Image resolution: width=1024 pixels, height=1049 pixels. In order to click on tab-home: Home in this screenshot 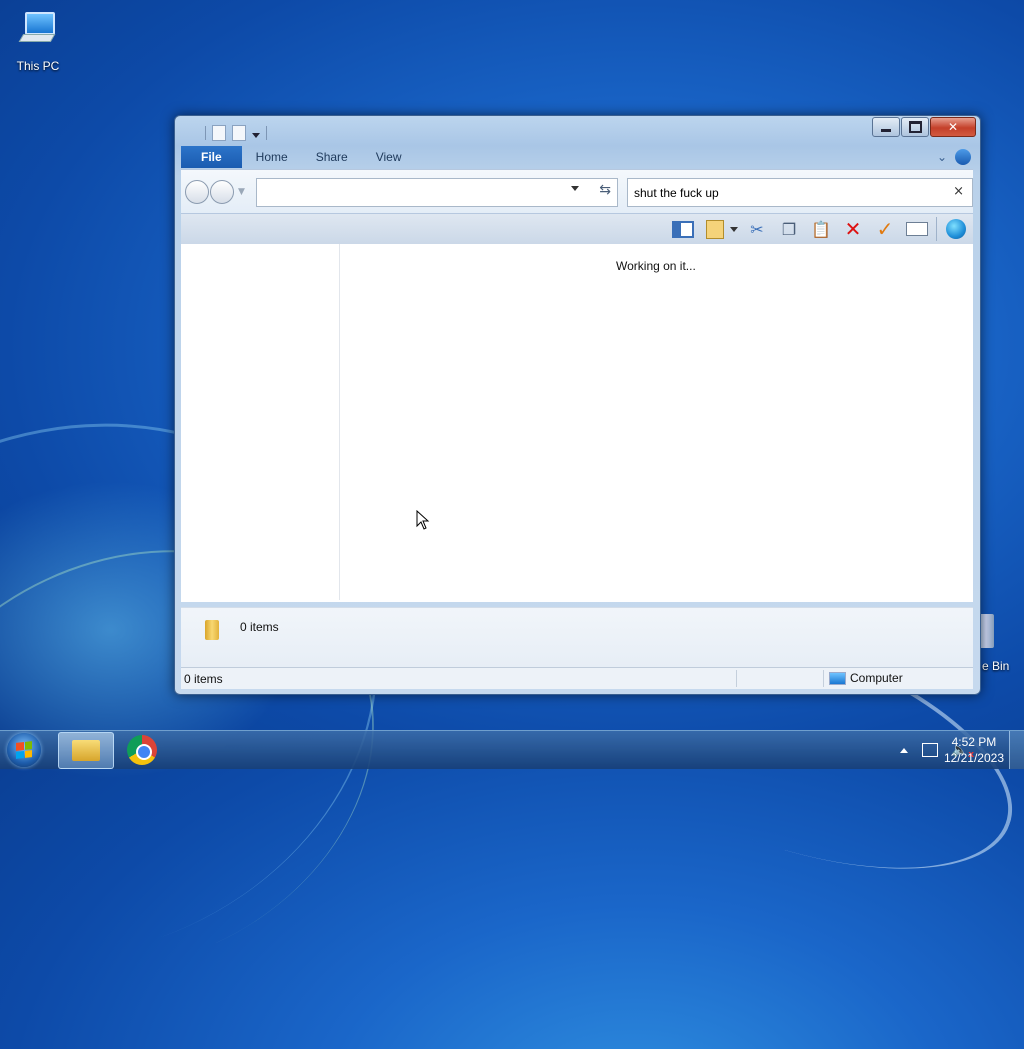, I will do `click(272, 157)`.